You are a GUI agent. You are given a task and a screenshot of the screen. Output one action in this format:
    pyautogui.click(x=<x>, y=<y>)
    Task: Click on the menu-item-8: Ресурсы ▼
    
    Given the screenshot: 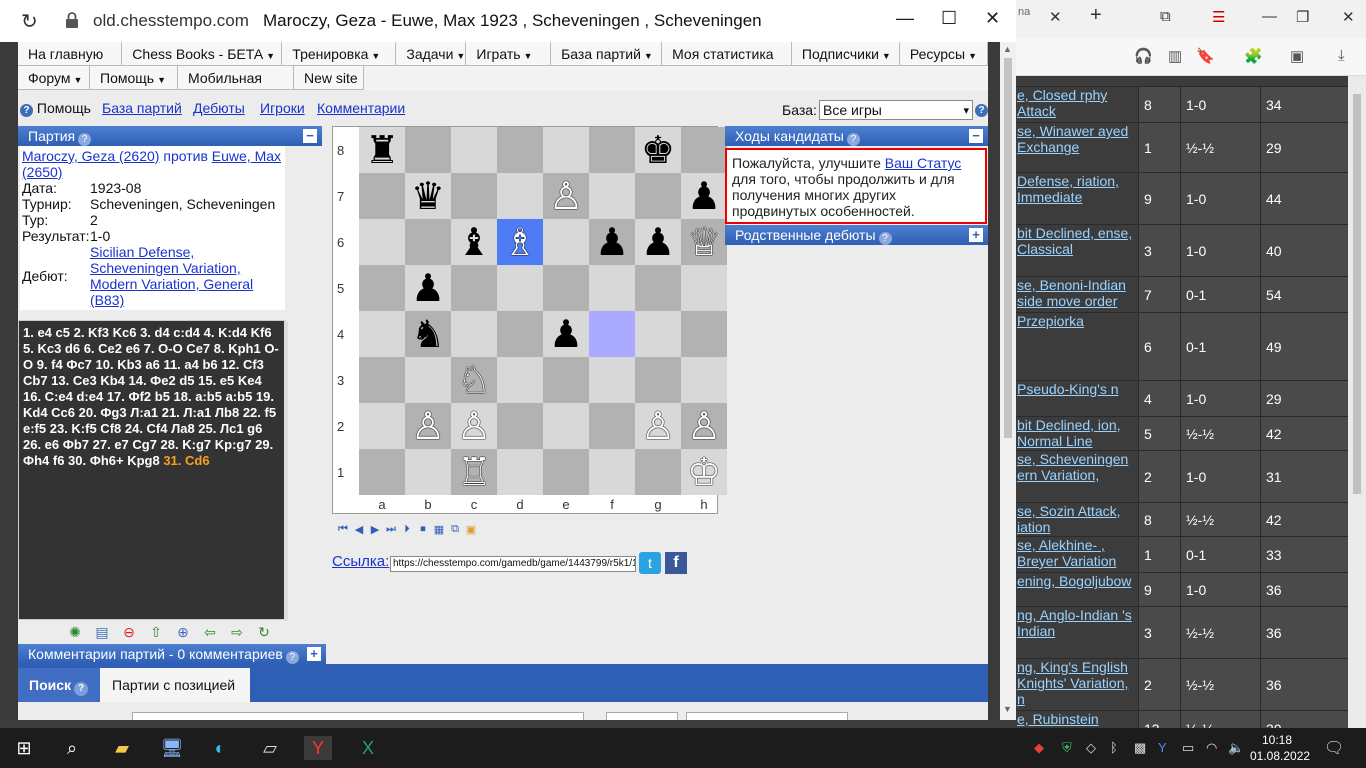 What is the action you would take?
    pyautogui.click(x=943, y=54)
    